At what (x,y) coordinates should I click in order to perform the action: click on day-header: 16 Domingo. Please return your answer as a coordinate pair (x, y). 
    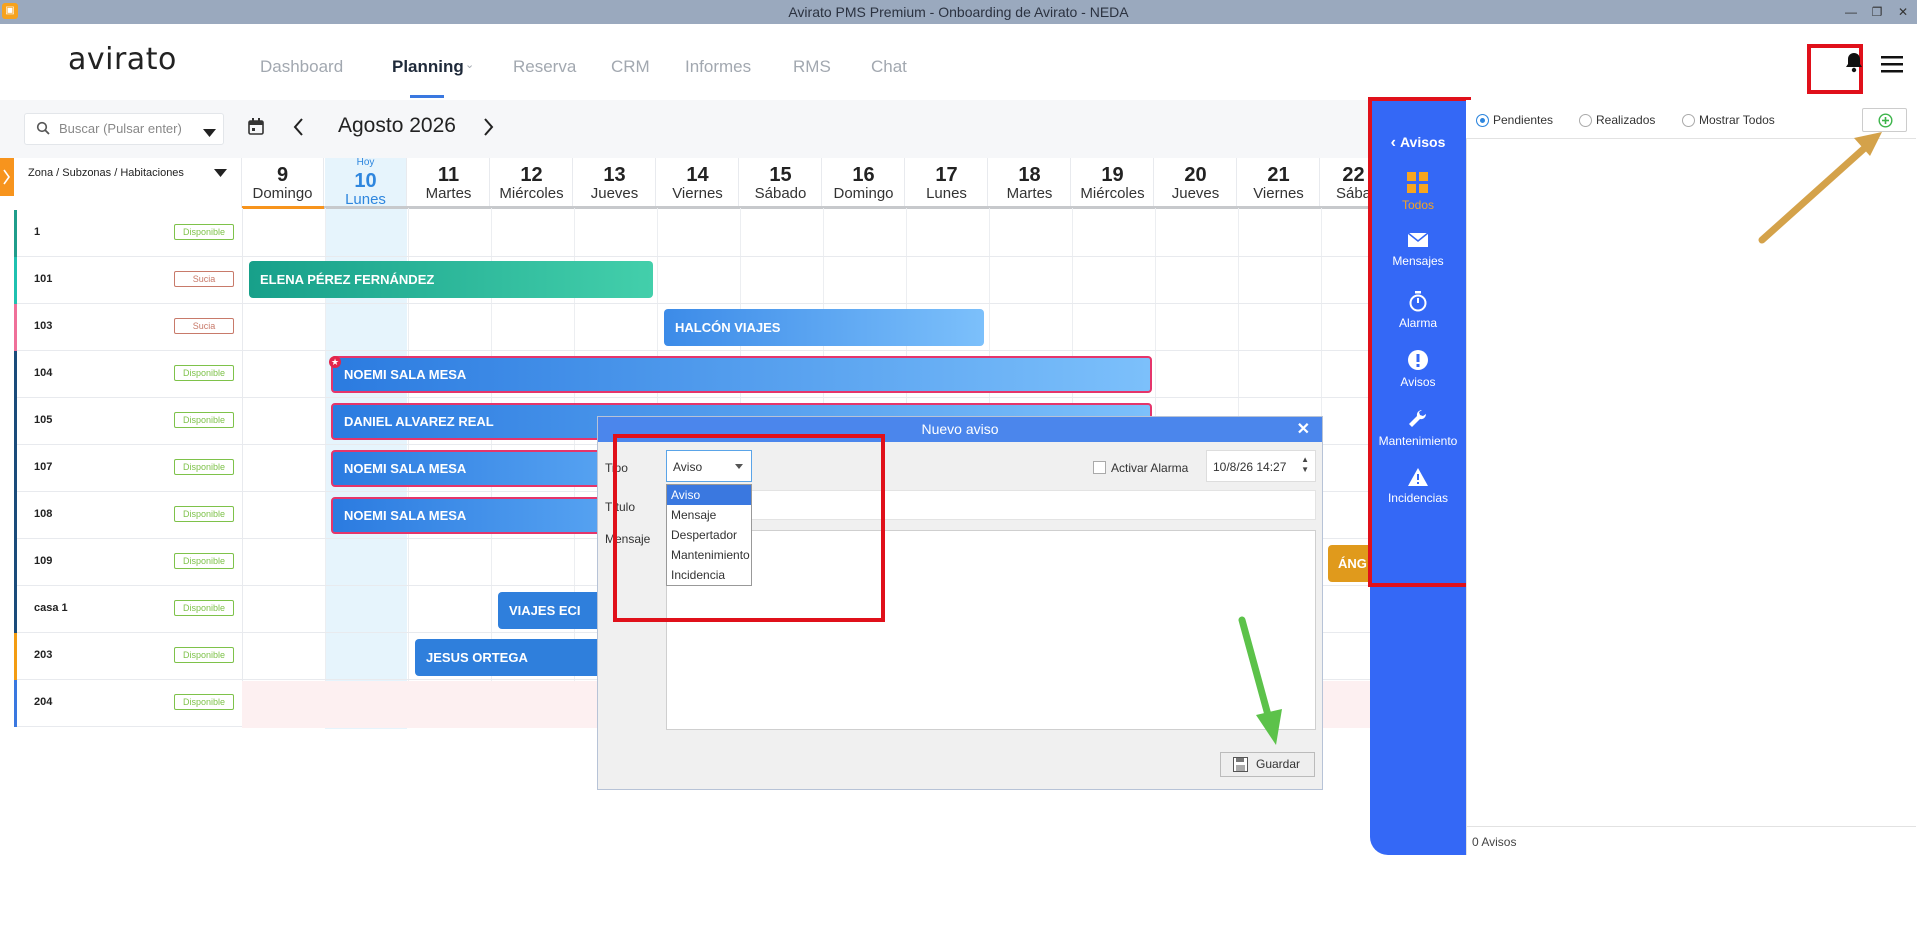
    Looking at the image, I should click on (864, 183).